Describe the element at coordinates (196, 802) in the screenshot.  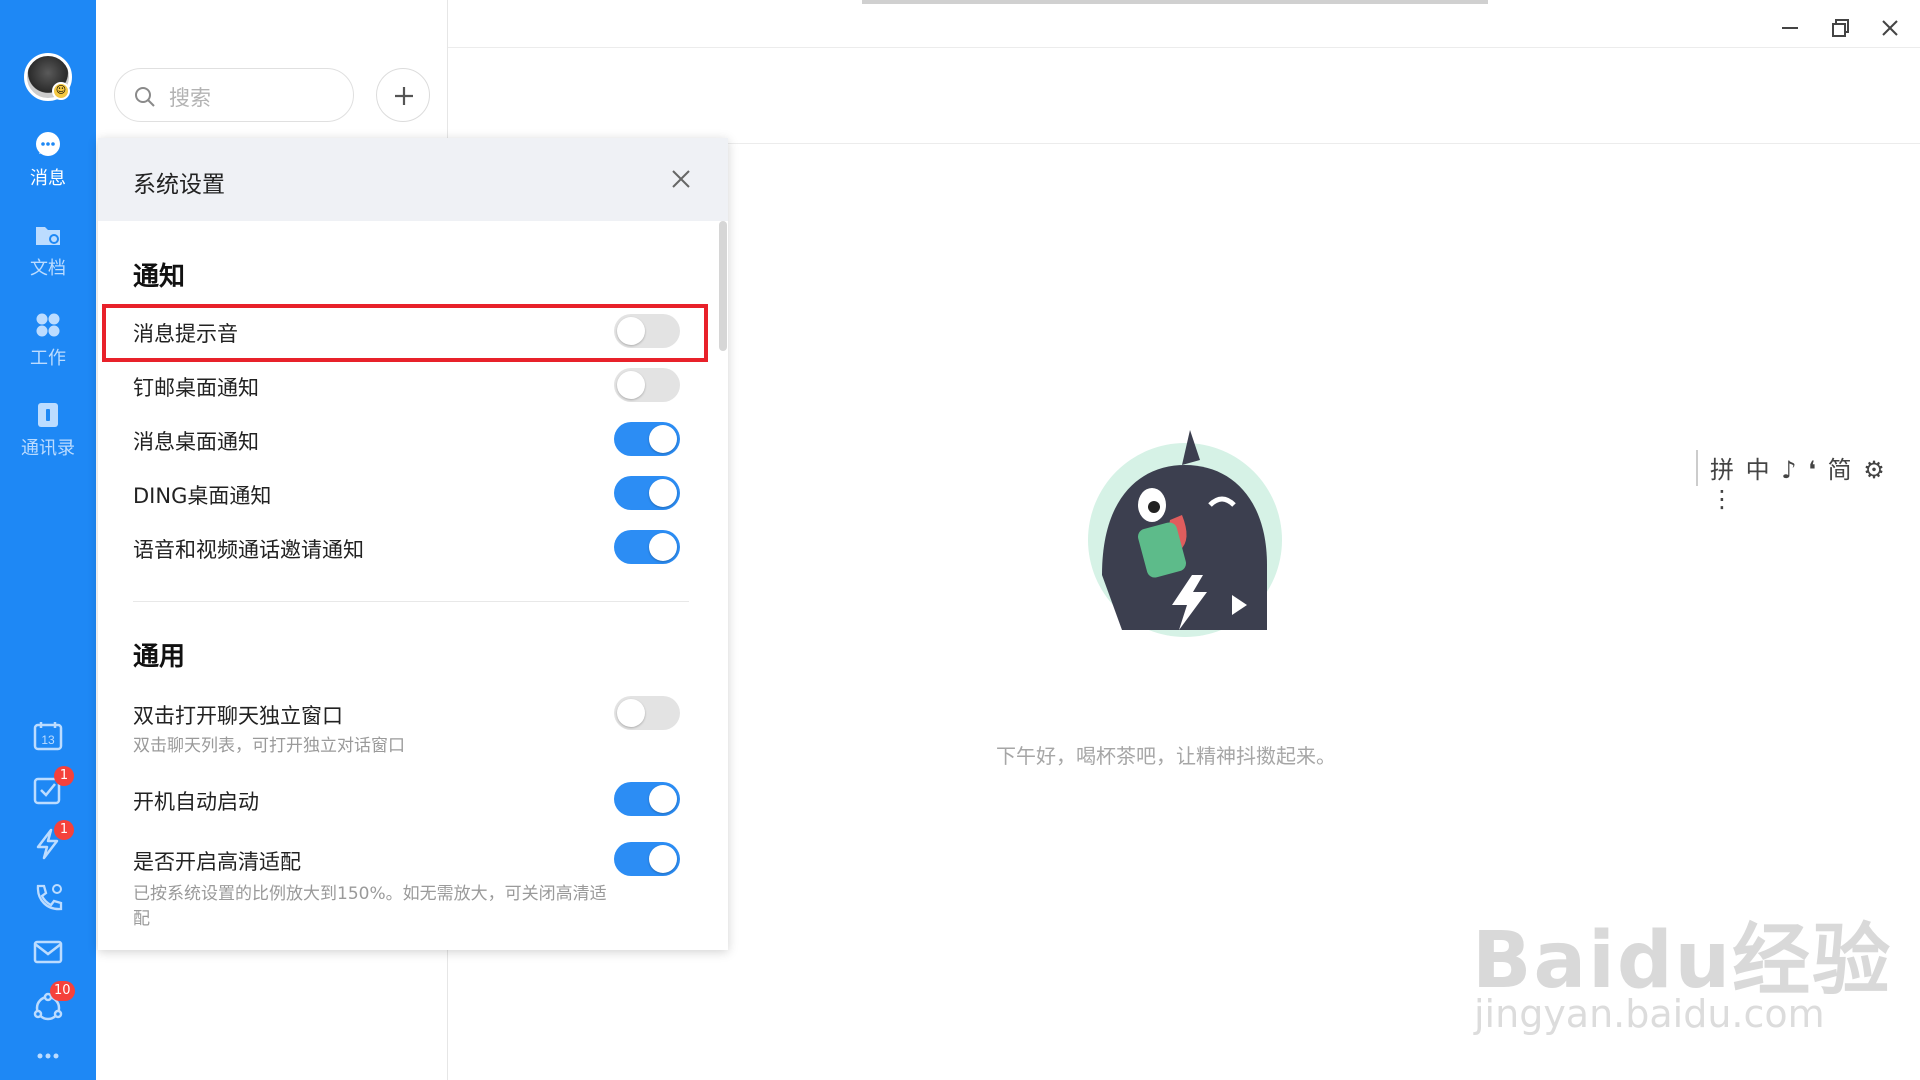
I see `setting-label: 开机自动启动` at that location.